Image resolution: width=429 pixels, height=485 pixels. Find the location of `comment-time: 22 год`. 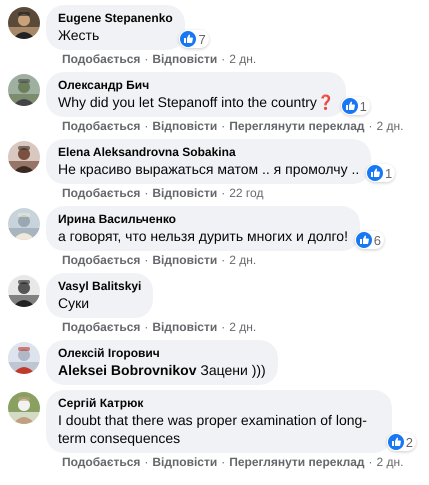

comment-time: 22 год is located at coordinates (246, 193).